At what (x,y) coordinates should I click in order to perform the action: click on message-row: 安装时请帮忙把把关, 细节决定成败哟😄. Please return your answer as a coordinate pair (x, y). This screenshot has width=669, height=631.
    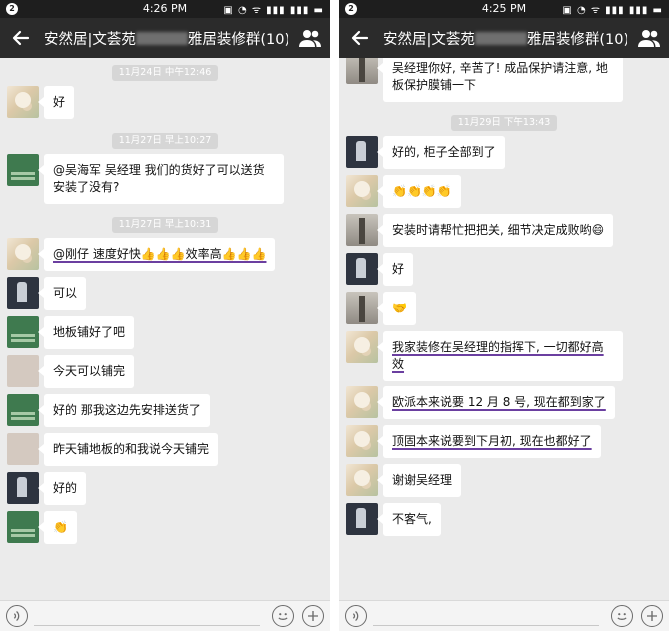
    Looking at the image, I should click on (504, 230).